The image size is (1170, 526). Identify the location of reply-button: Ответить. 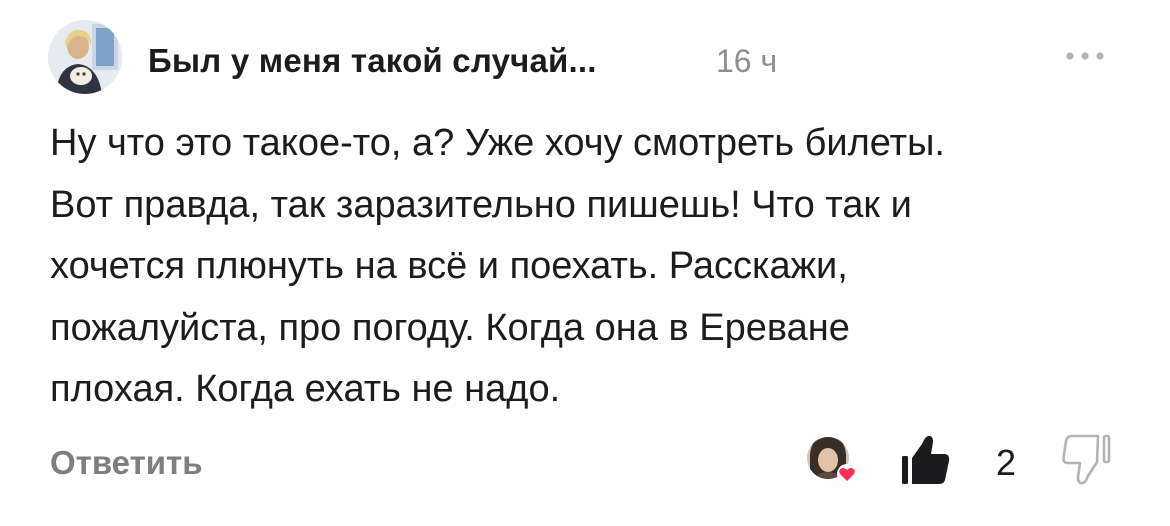
(126, 463).